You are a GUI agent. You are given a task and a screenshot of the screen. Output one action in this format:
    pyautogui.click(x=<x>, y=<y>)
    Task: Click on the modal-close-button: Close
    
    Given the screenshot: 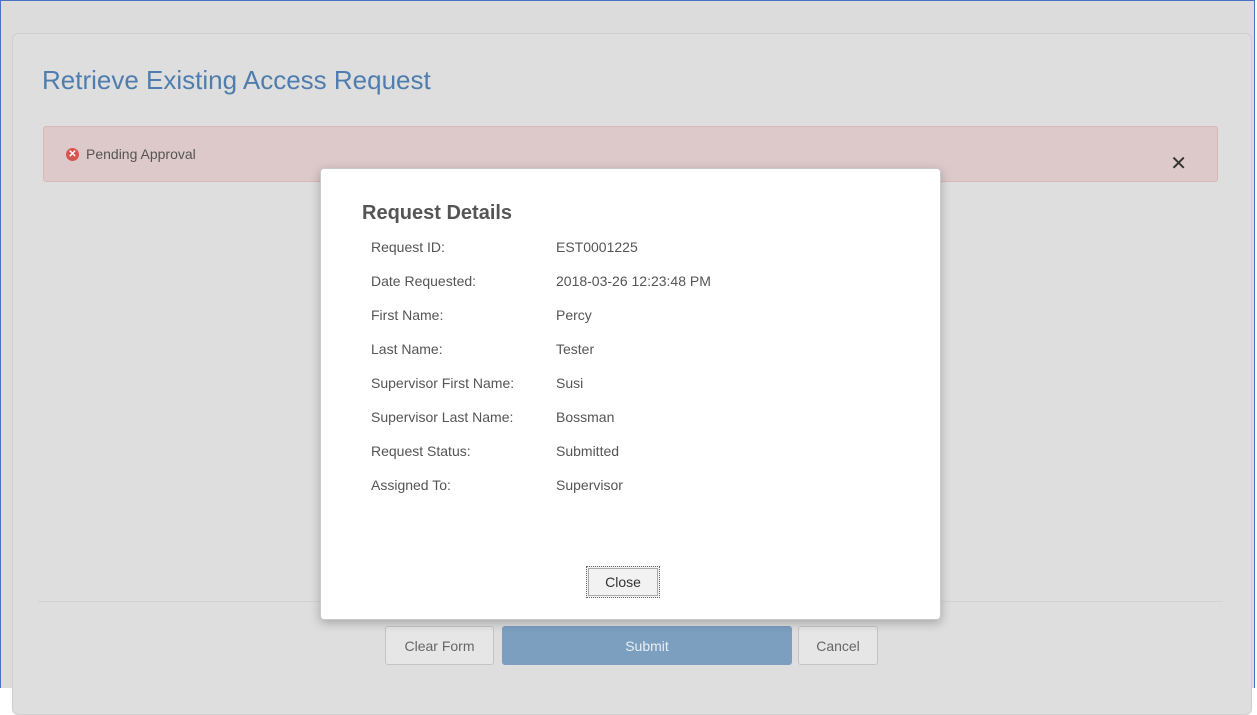 What is the action you would take?
    pyautogui.click(x=623, y=582)
    